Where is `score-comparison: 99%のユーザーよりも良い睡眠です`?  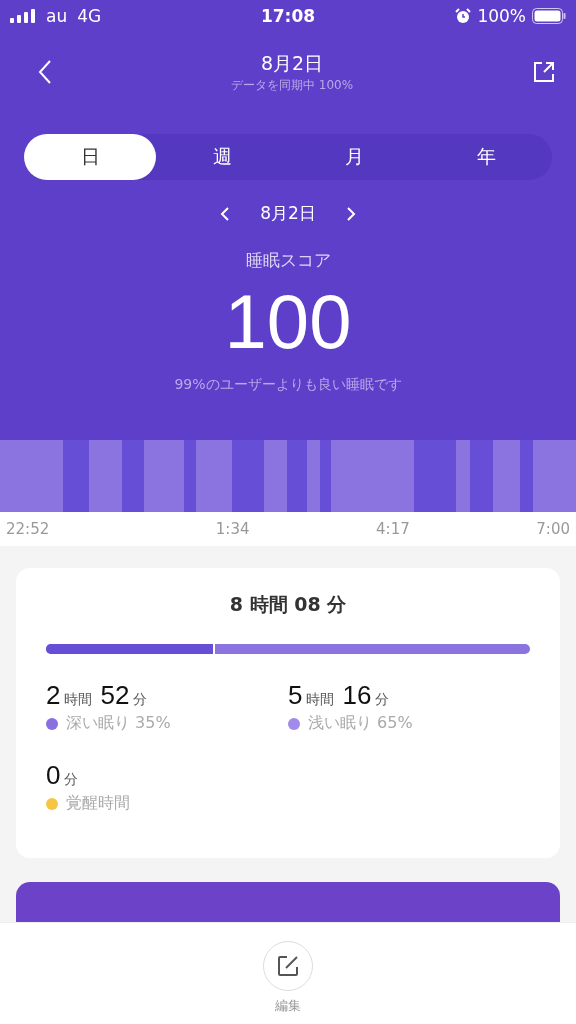 score-comparison: 99%のユーザーよりも良い睡眠です is located at coordinates (288, 385).